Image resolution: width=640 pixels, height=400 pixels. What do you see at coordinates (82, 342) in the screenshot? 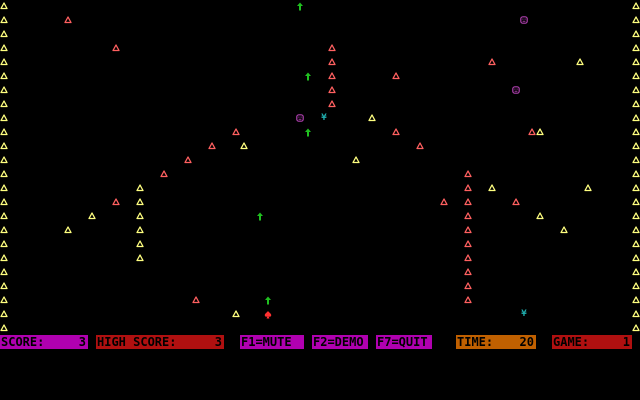
I see `score-value: 3` at bounding box center [82, 342].